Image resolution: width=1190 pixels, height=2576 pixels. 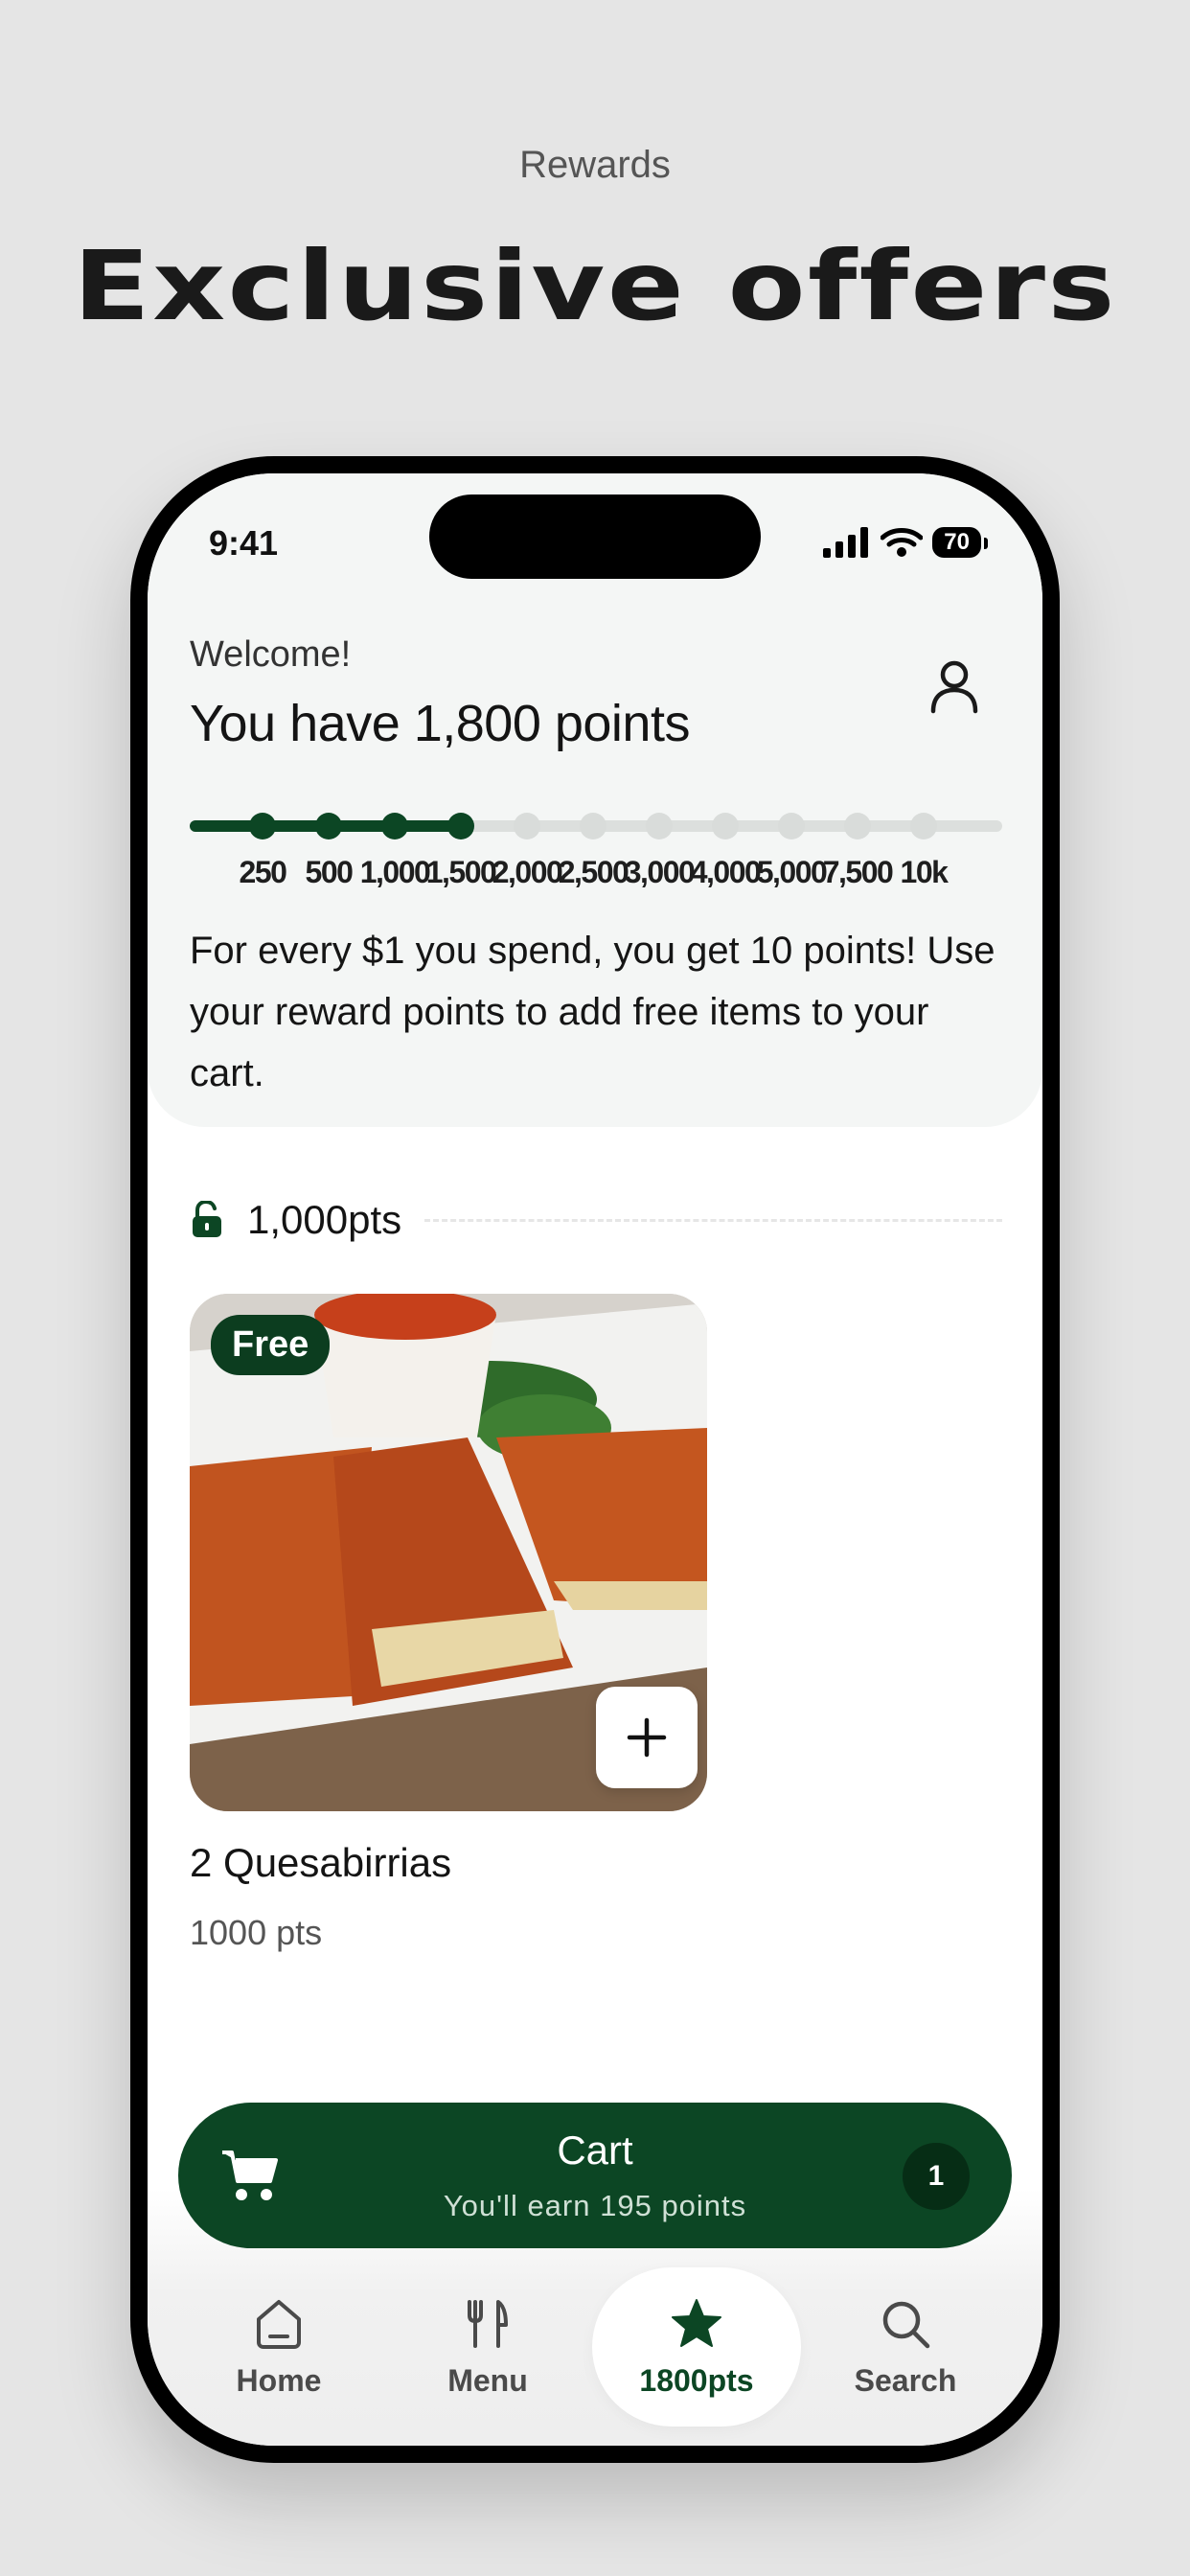 I want to click on welcome-text: Welcome!, so click(x=271, y=654).